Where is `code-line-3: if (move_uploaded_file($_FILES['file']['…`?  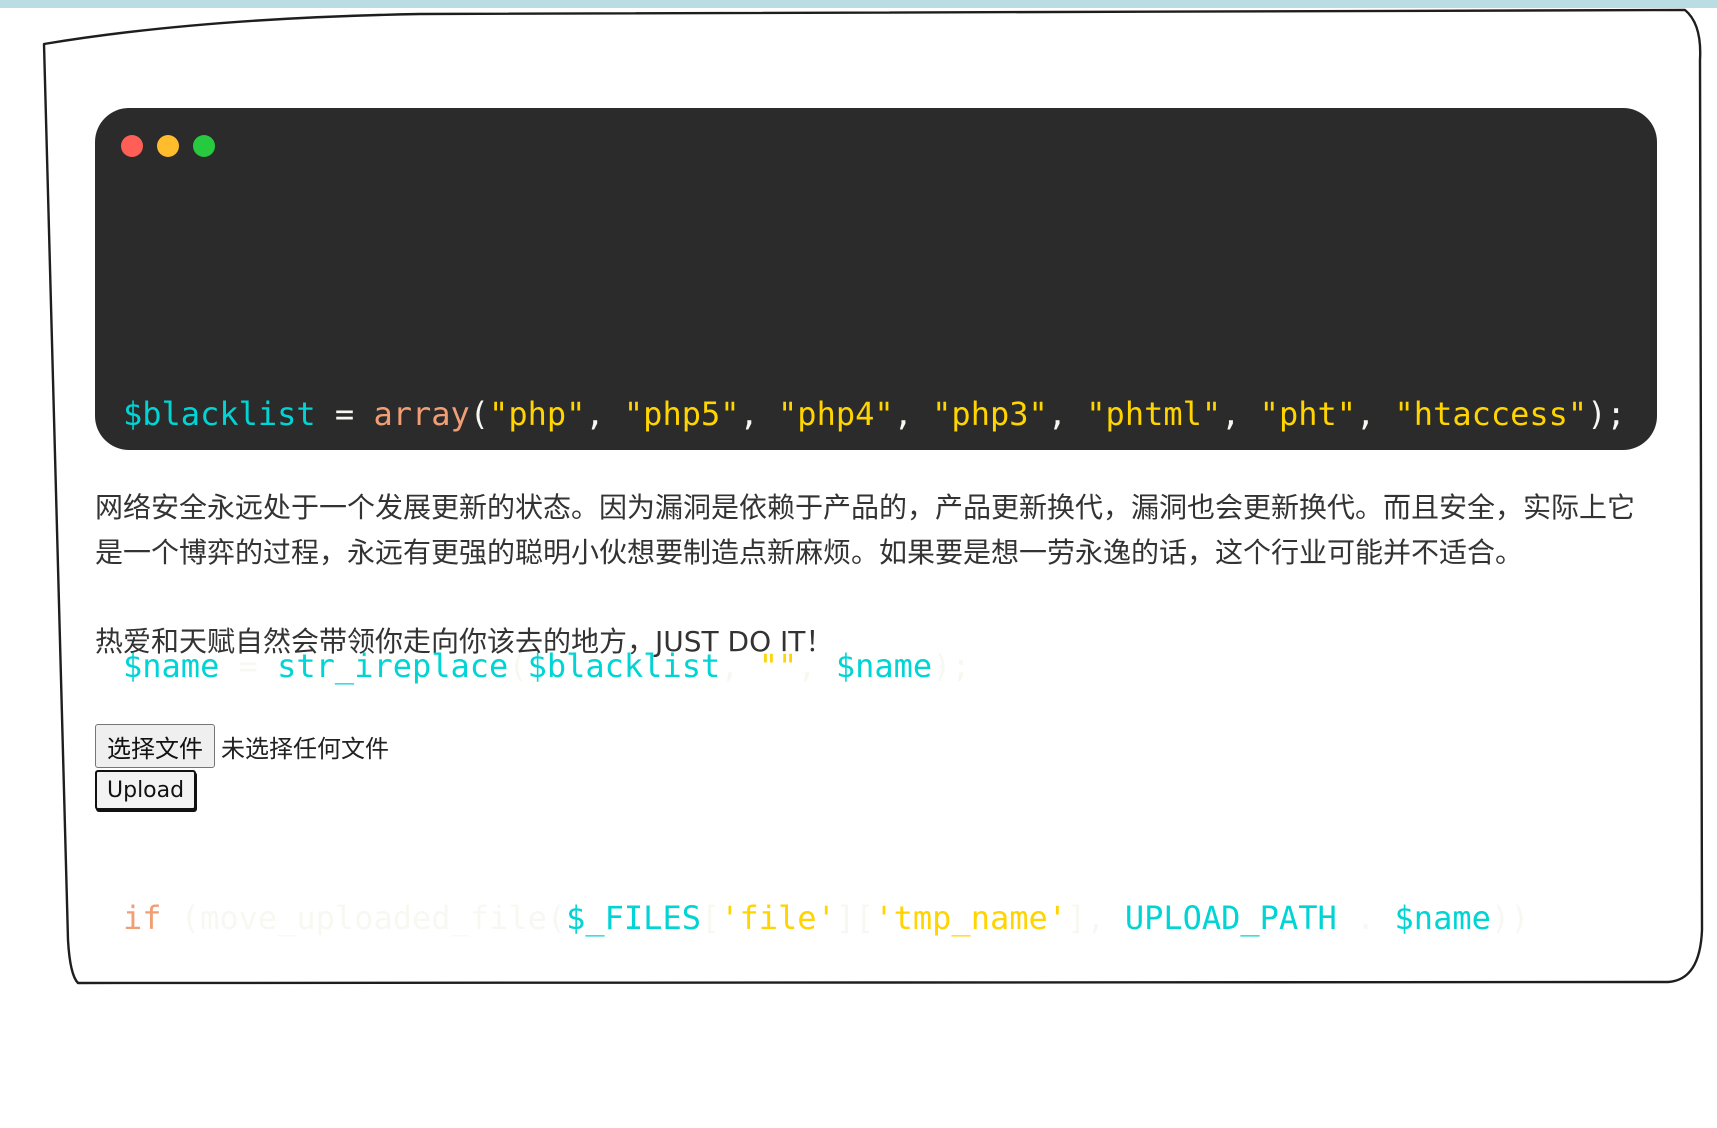
code-line-3: if (move_uploaded_file($_FILES['file']['… is located at coordinates (826, 918).